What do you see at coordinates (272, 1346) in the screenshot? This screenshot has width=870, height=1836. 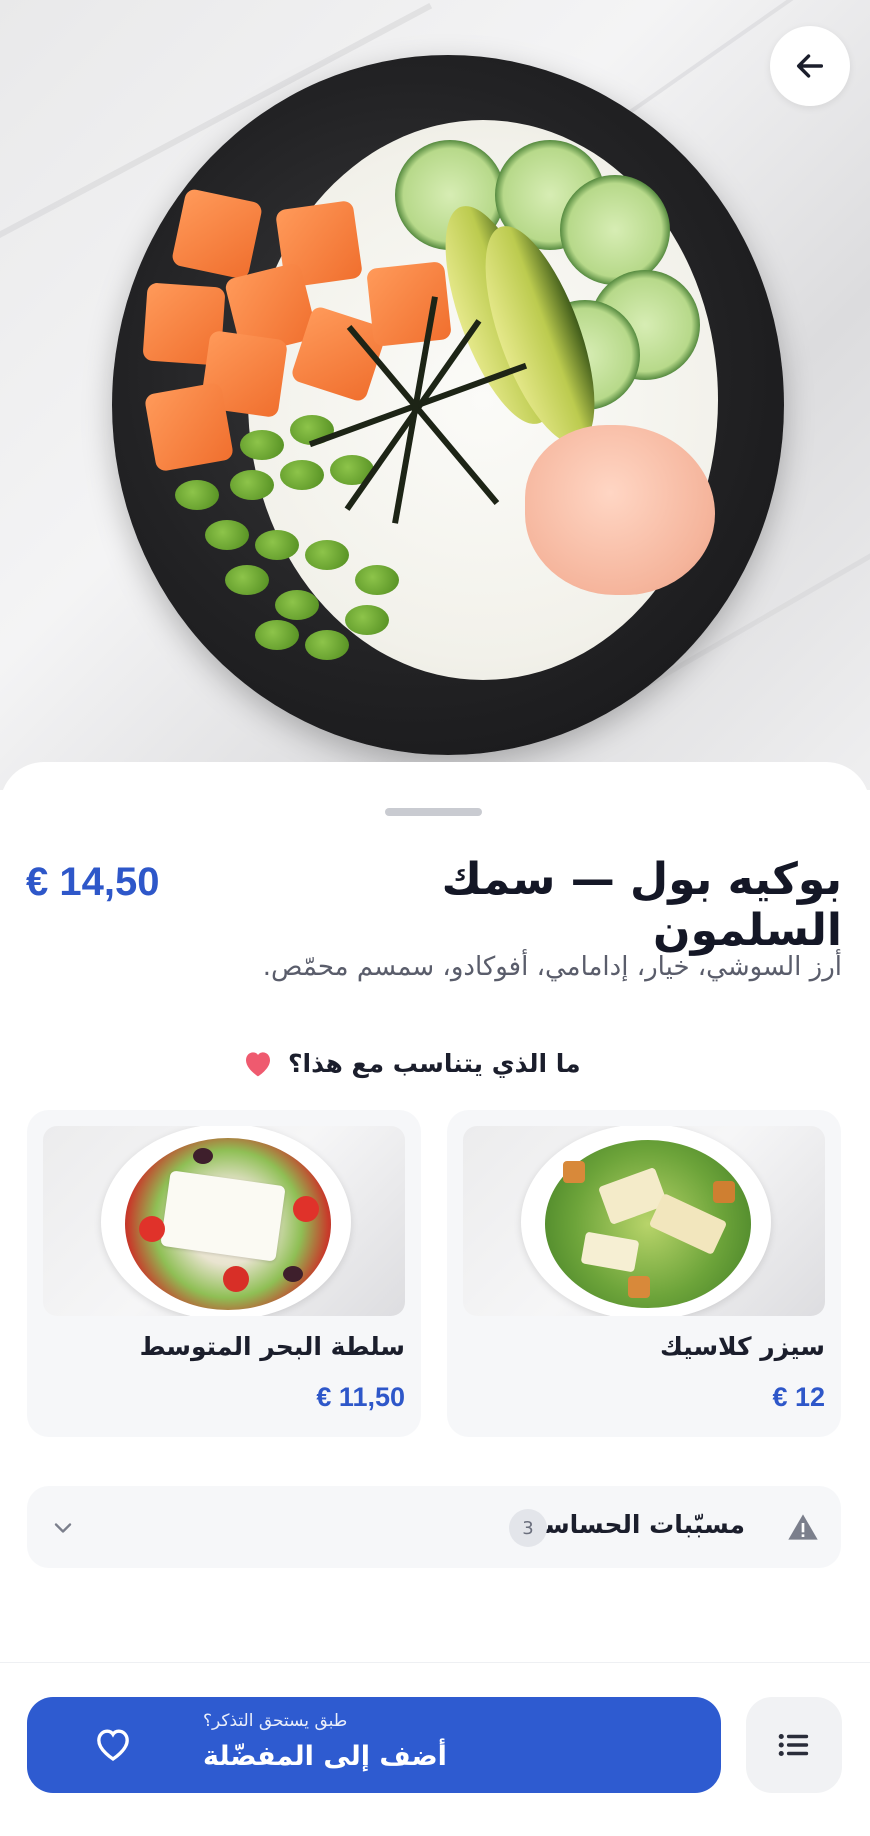 I see `pair-name: سلطة البحر المتوسط` at bounding box center [272, 1346].